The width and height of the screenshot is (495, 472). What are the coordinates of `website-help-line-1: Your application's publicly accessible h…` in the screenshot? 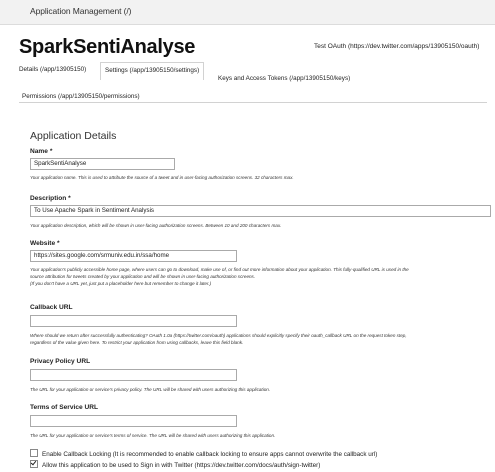 It's located at (219, 269).